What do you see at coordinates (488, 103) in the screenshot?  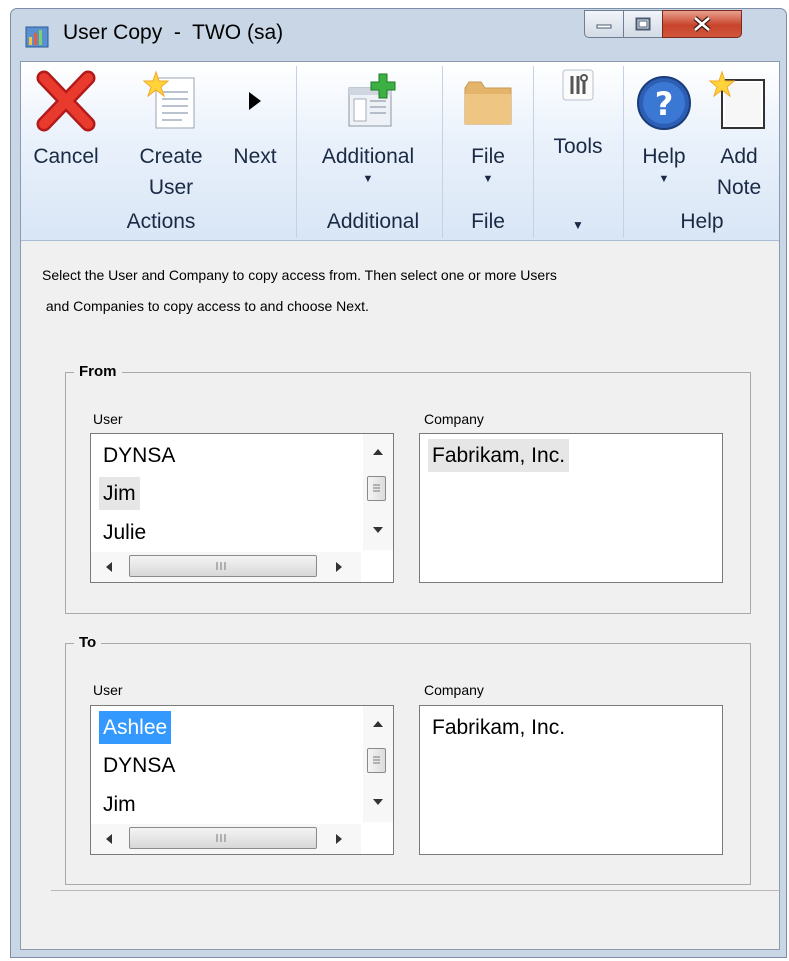 I see `folder-icon` at bounding box center [488, 103].